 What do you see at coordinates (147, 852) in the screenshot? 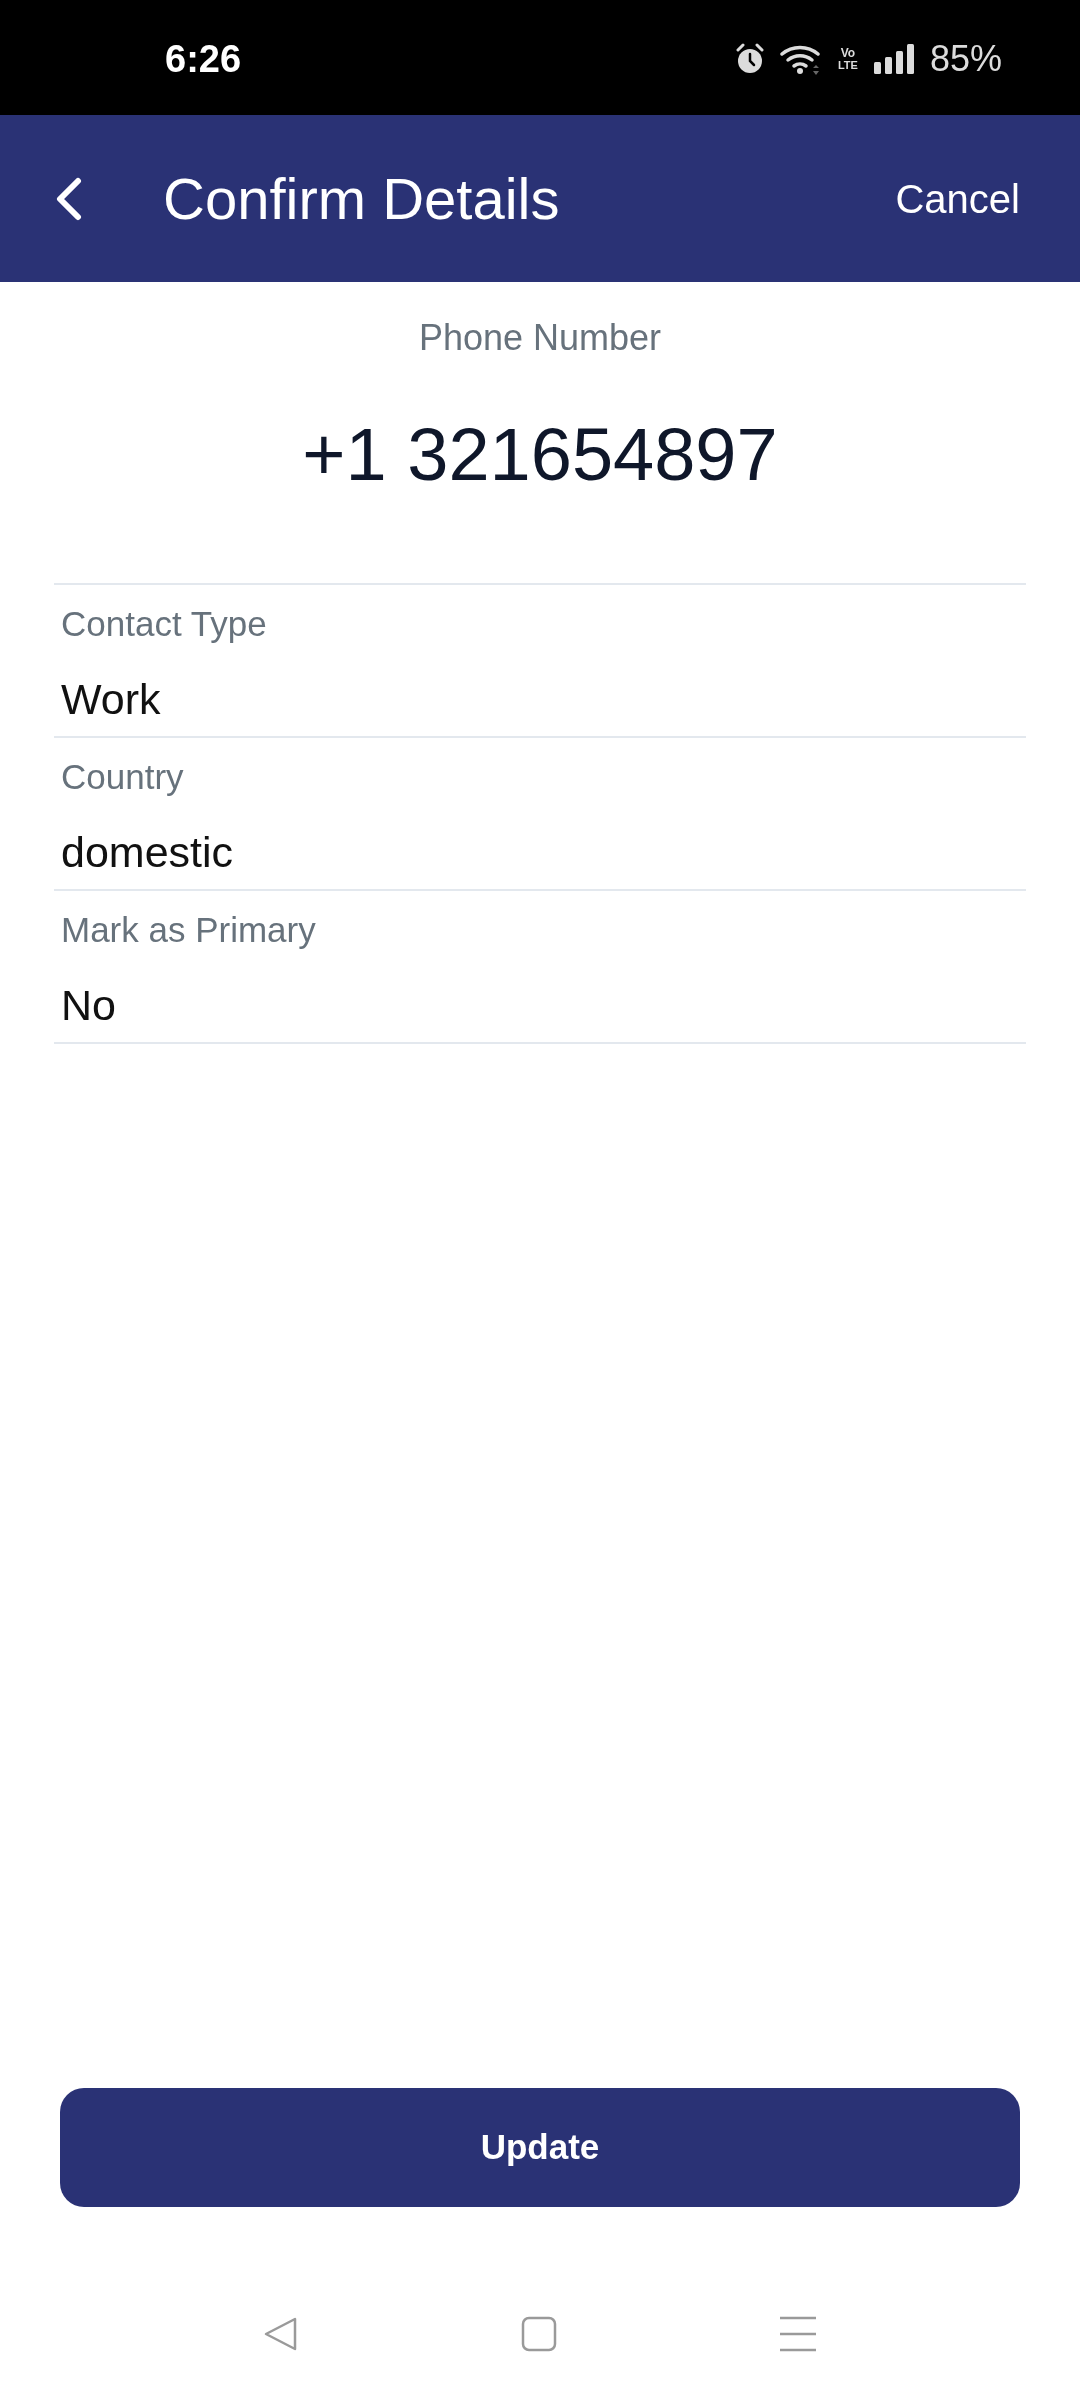
I see `field-value: domestic` at bounding box center [147, 852].